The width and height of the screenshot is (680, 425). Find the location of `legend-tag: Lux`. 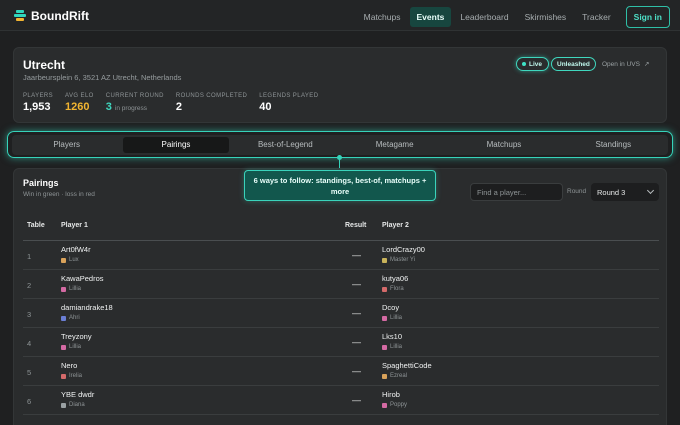

legend-tag: Lux is located at coordinates (76, 260).